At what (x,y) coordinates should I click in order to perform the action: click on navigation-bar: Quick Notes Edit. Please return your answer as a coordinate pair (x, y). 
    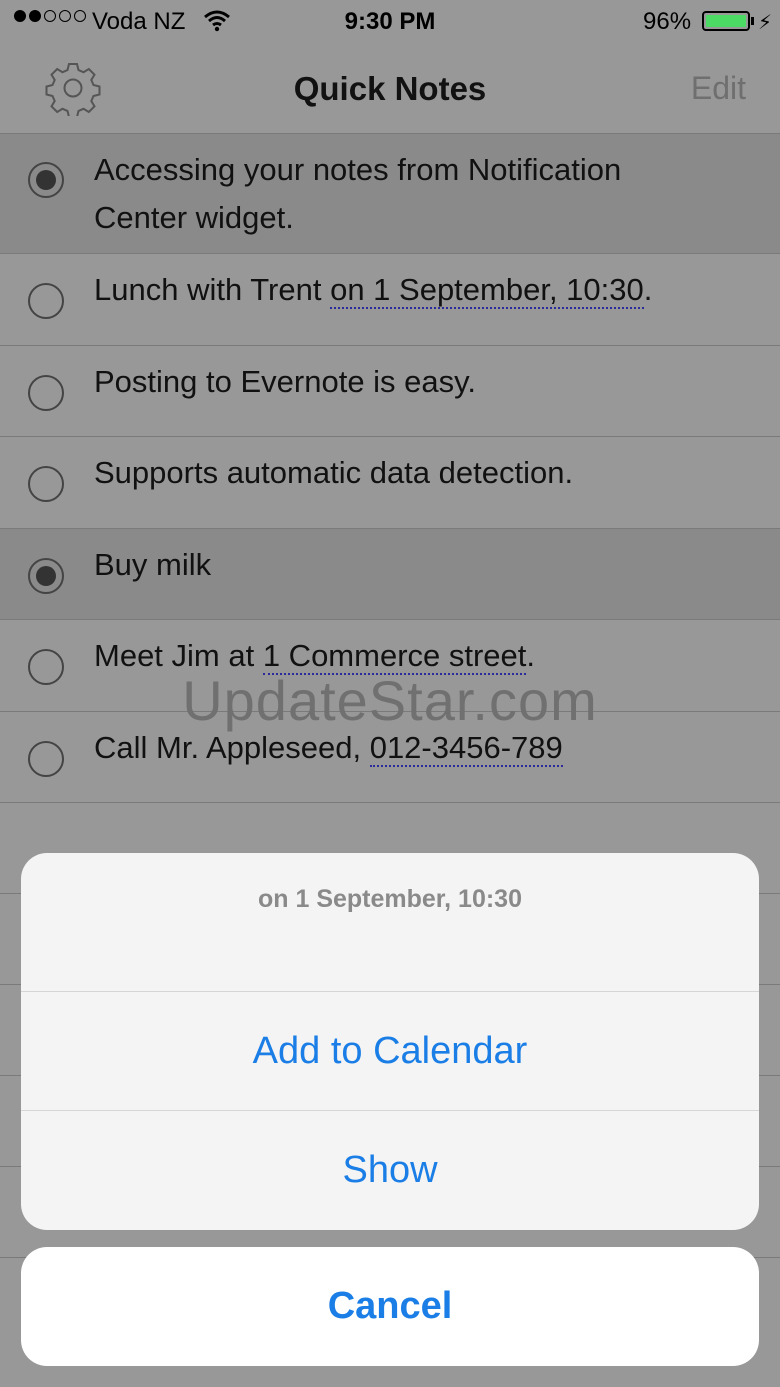
    Looking at the image, I should click on (390, 89).